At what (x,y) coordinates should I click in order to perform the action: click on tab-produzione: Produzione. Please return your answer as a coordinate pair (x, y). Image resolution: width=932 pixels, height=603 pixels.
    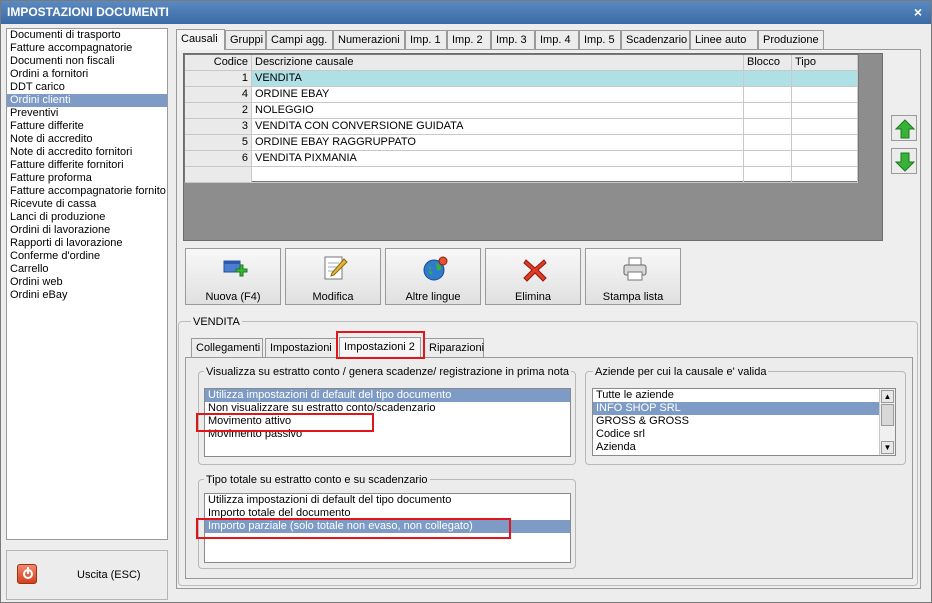
    Looking at the image, I should click on (791, 39).